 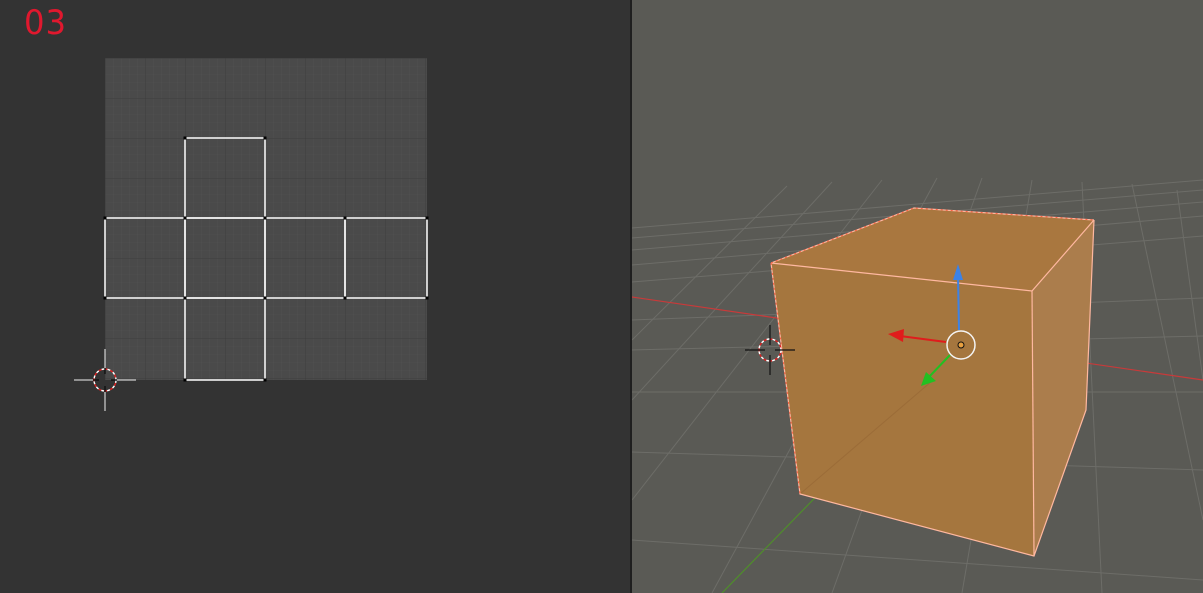 I want to click on gizmo-z-axis, so click(x=958, y=302).